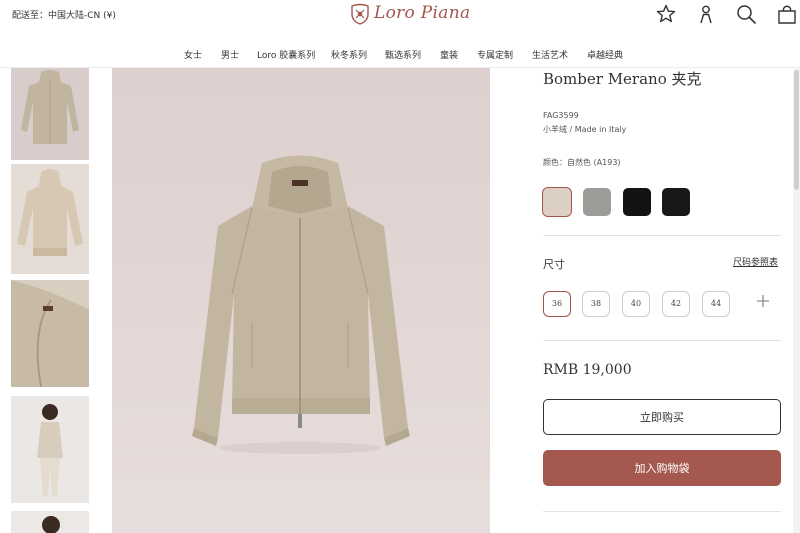 This screenshot has height=533, width=800. What do you see at coordinates (746, 14) in the screenshot?
I see `search-icon` at bounding box center [746, 14].